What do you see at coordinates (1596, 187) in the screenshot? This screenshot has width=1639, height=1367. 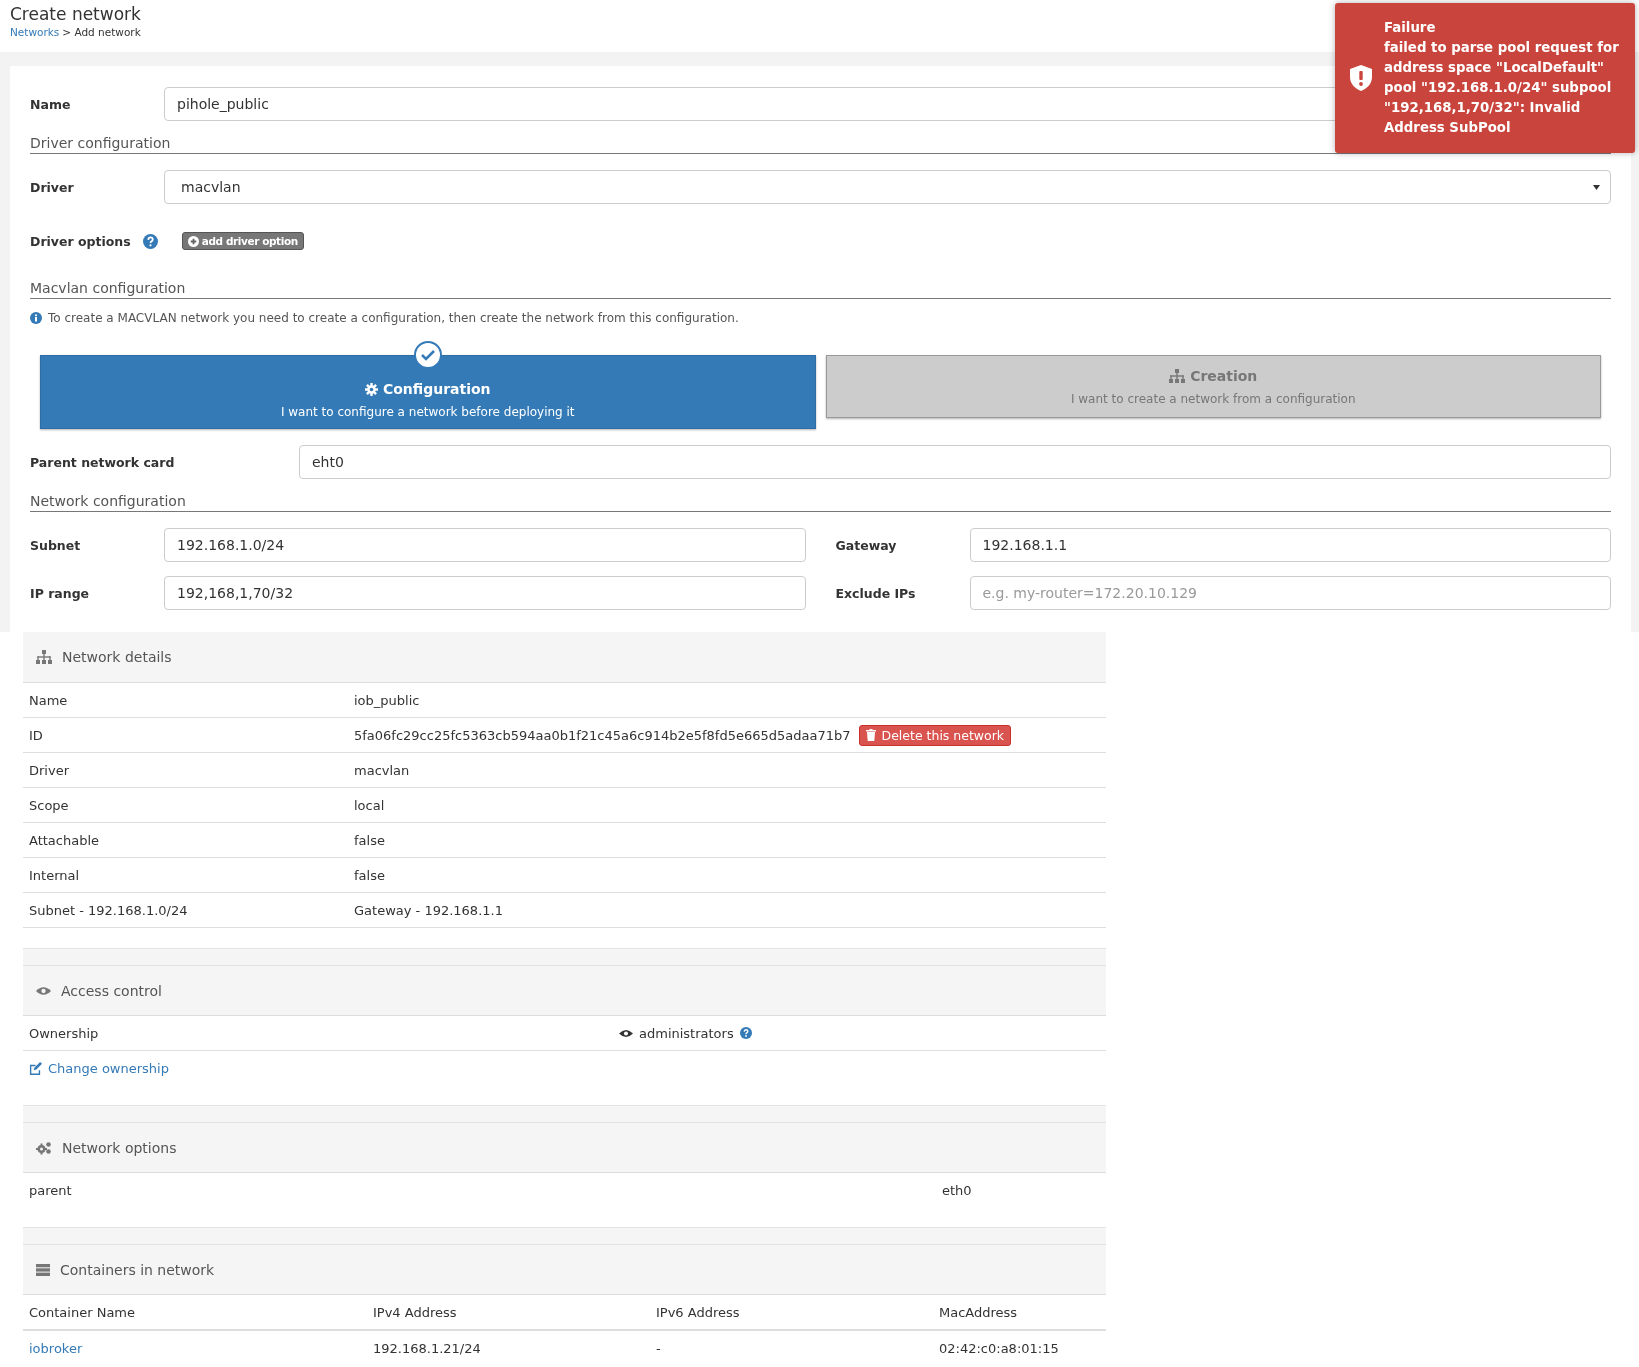 I see `caret-icon` at bounding box center [1596, 187].